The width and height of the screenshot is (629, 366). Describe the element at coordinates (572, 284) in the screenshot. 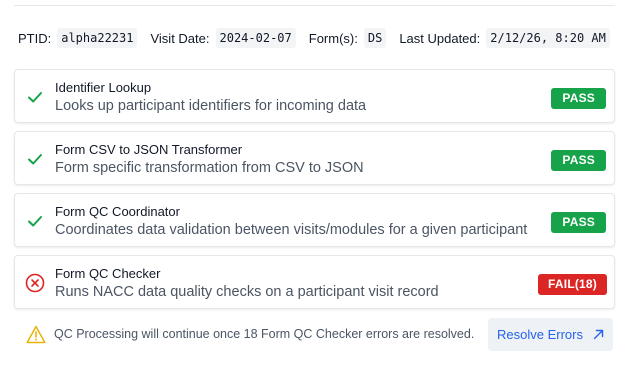

I see `status-badge: FAIL(18)` at that location.